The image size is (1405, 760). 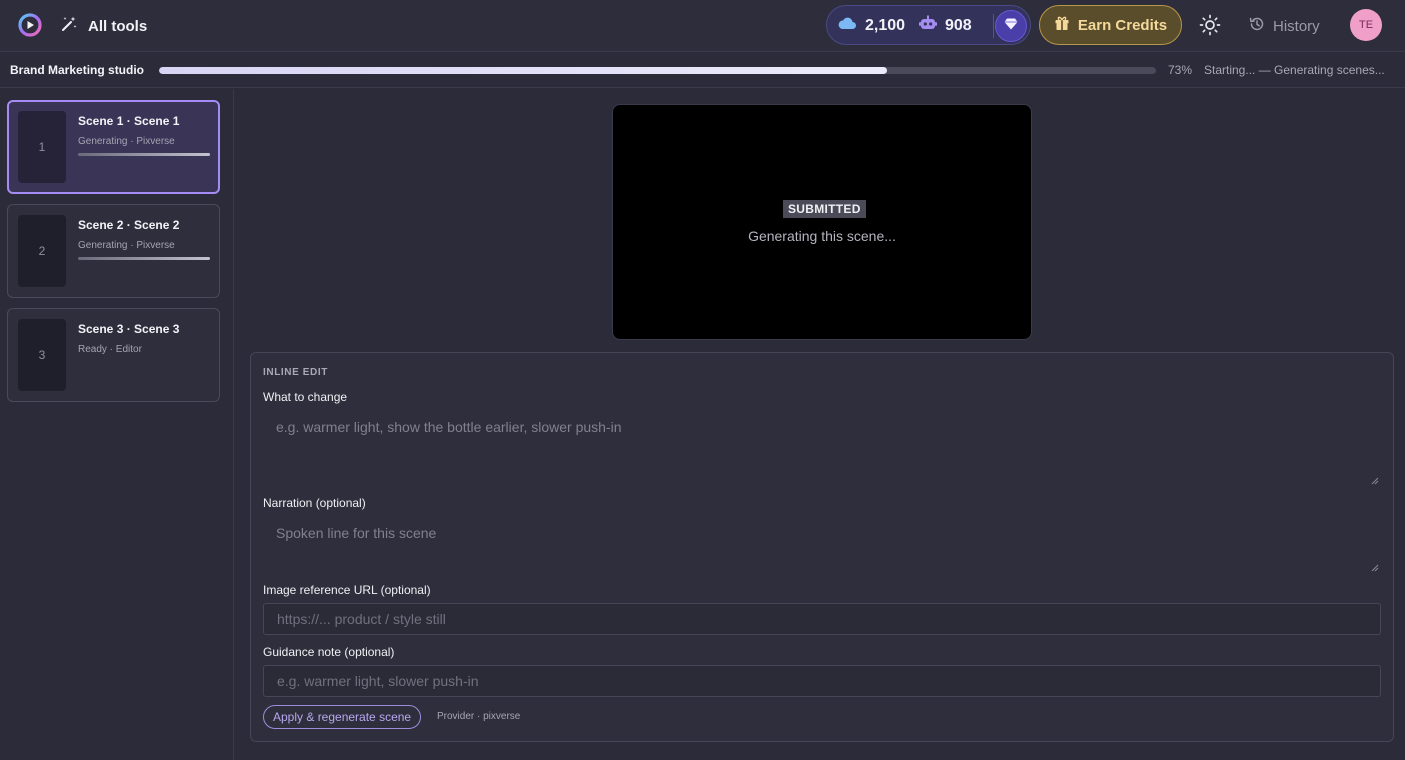 What do you see at coordinates (824, 209) in the screenshot?
I see `status-badge: SUBMITTED` at bounding box center [824, 209].